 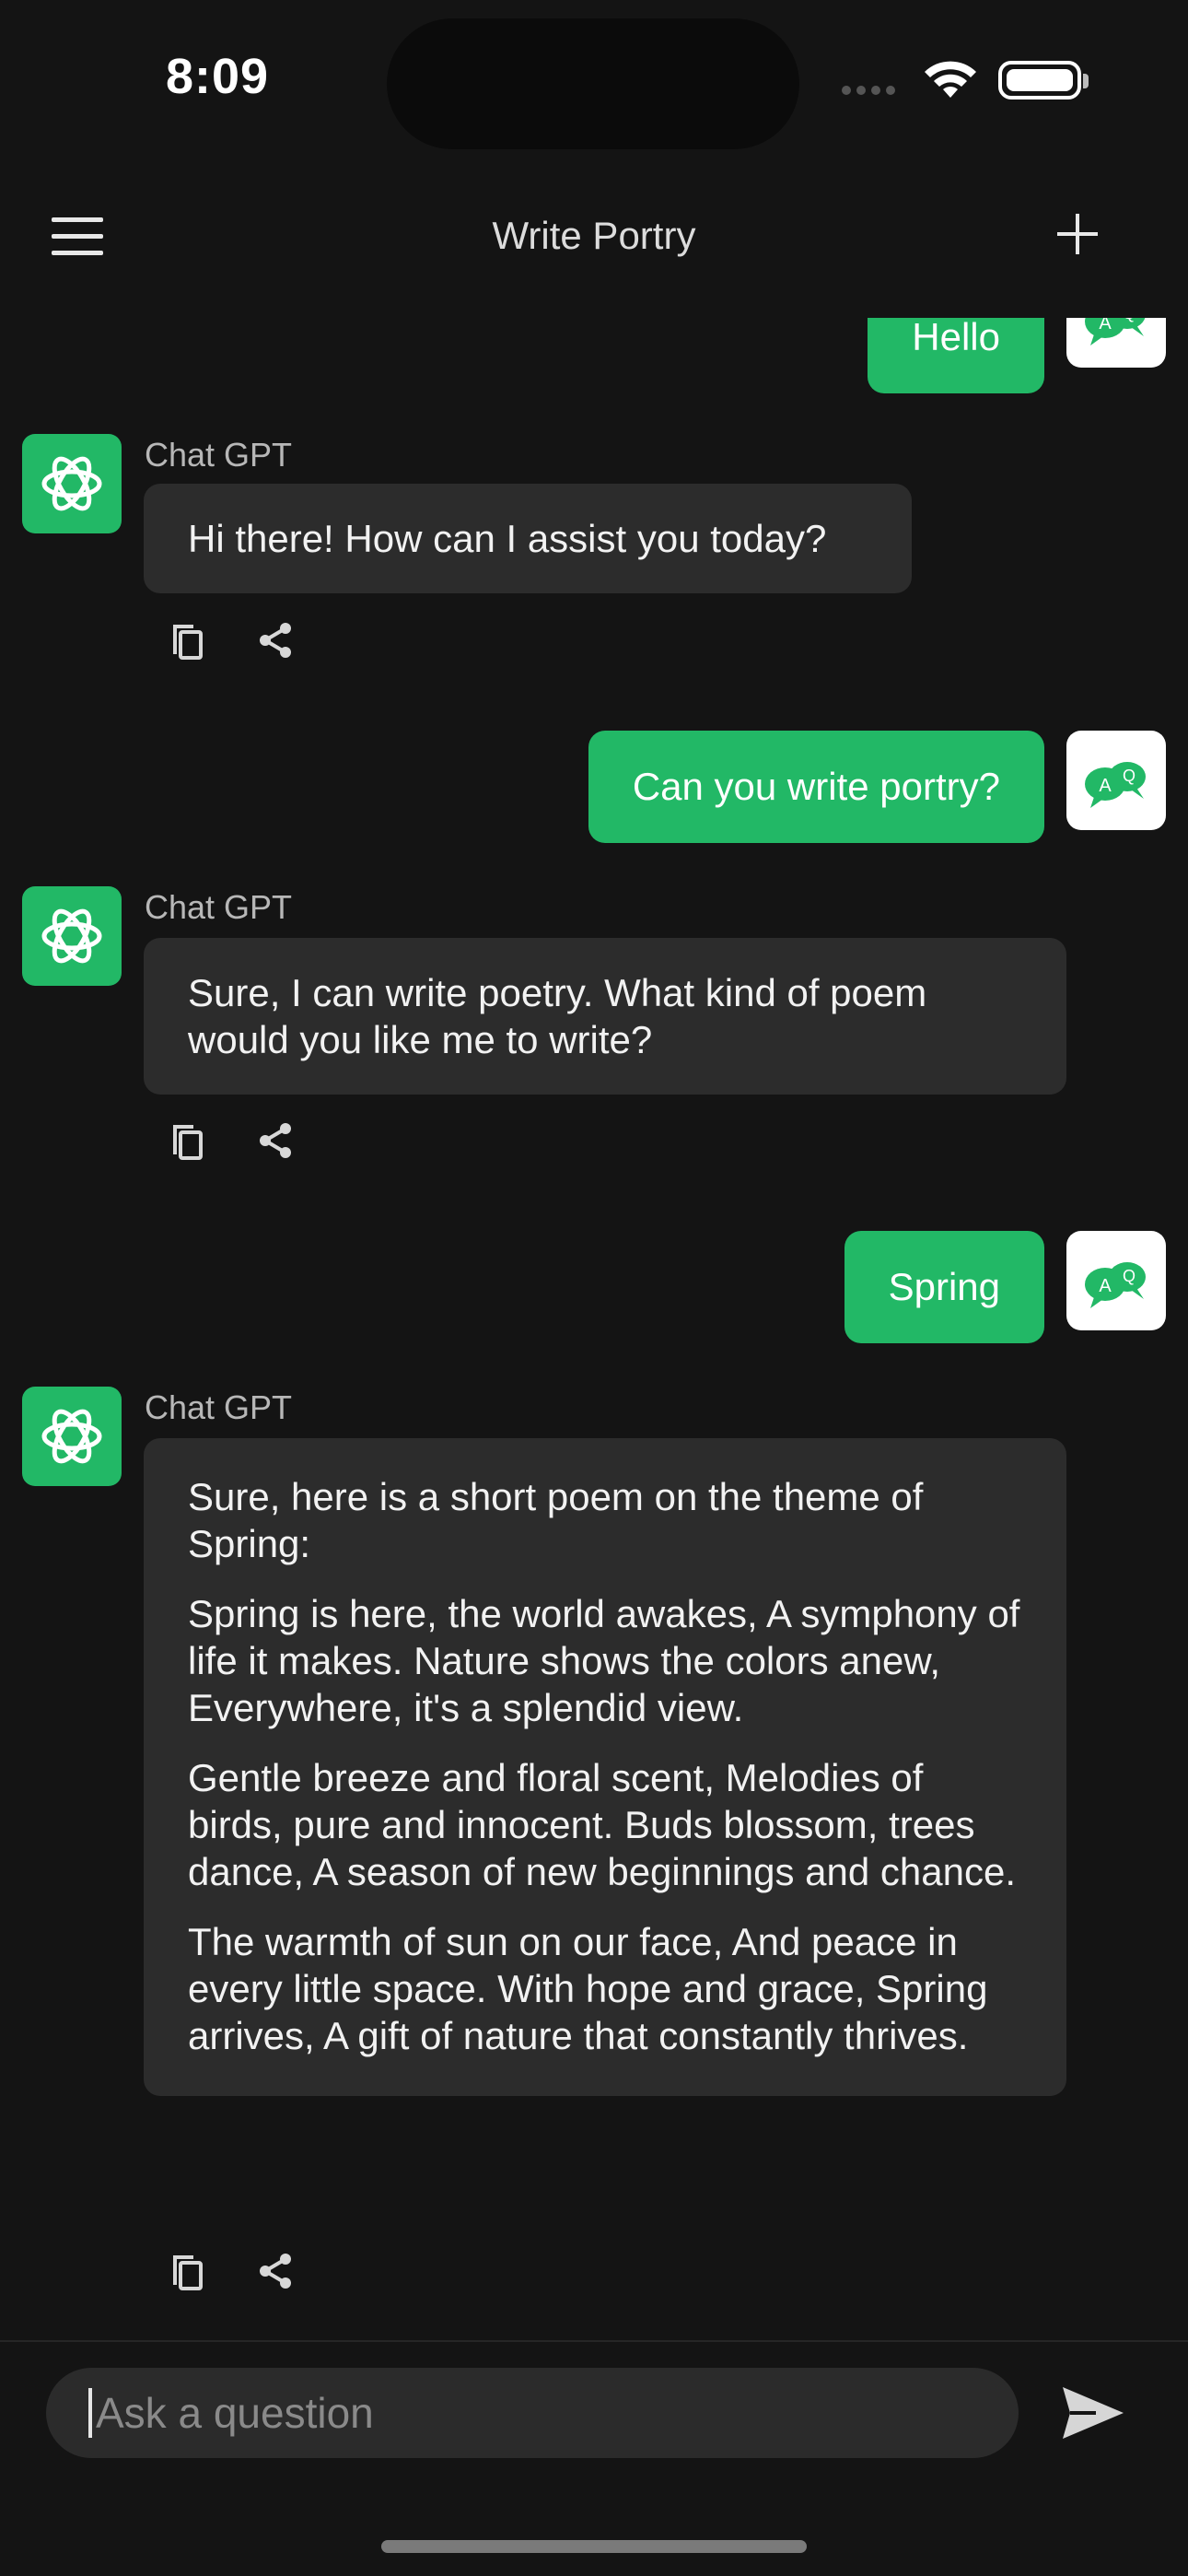 I want to click on question-input-container, so click(x=532, y=2413).